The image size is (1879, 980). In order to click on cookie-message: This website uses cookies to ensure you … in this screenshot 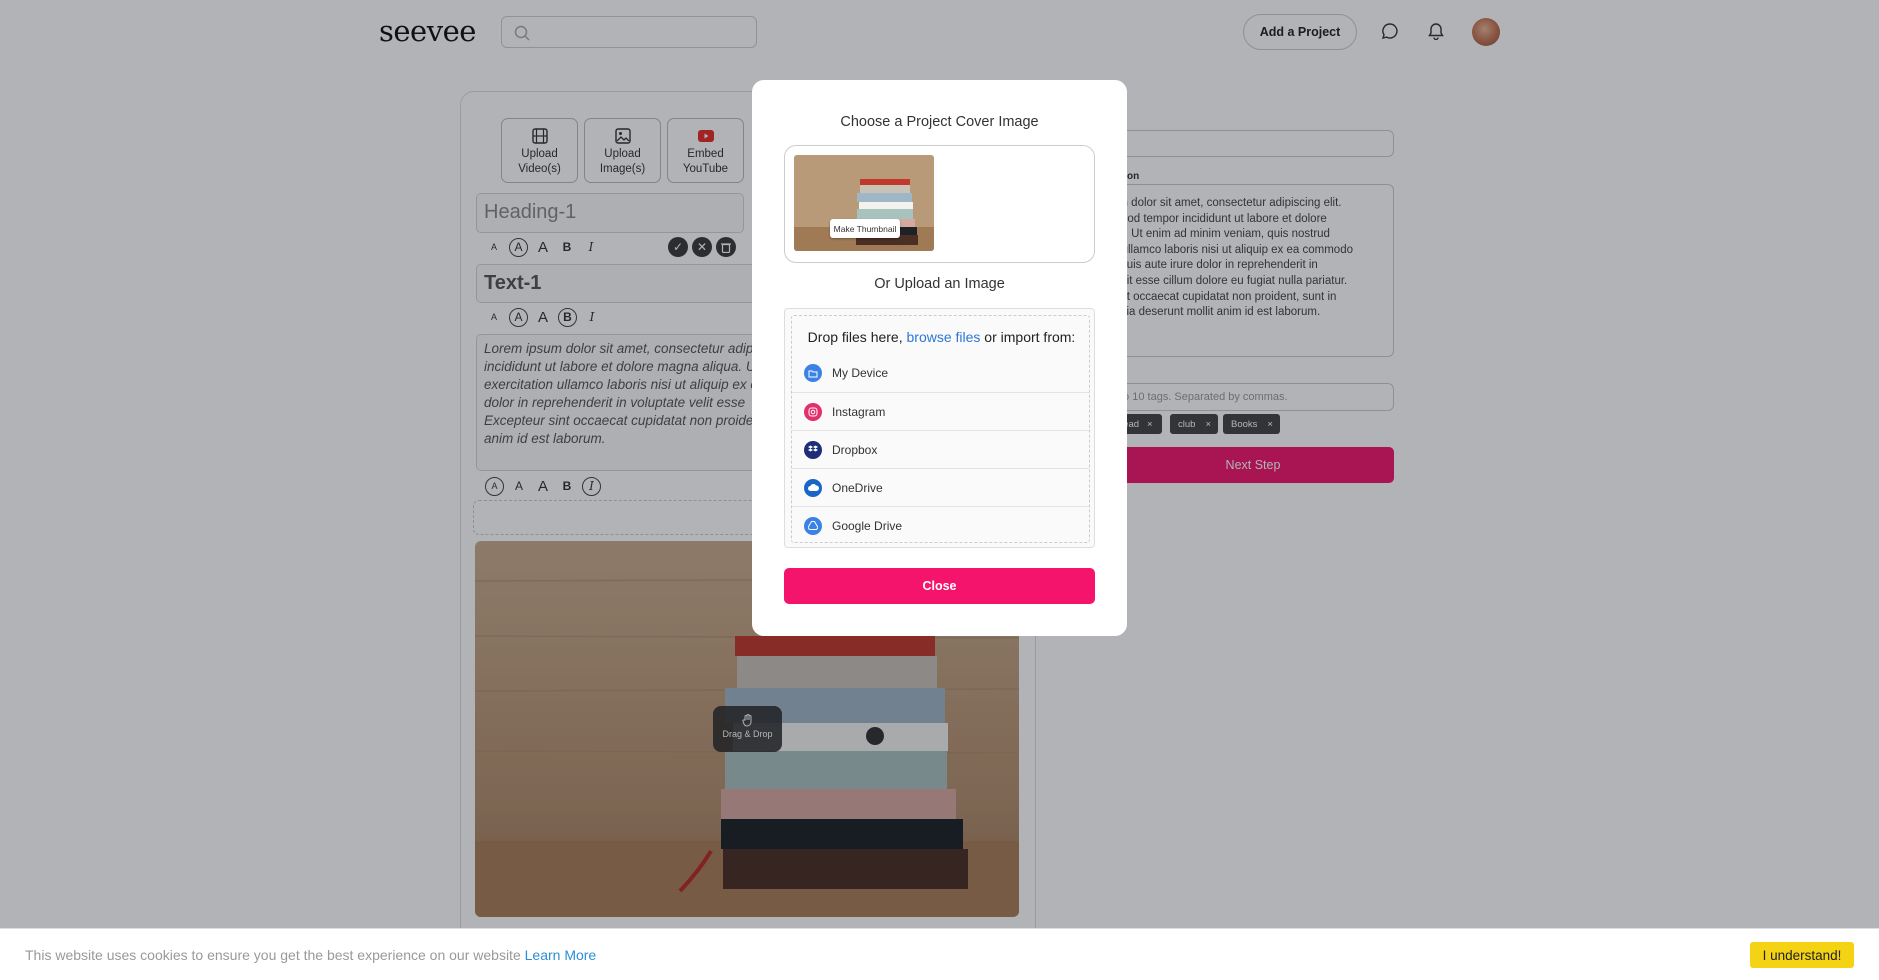, I will do `click(310, 955)`.